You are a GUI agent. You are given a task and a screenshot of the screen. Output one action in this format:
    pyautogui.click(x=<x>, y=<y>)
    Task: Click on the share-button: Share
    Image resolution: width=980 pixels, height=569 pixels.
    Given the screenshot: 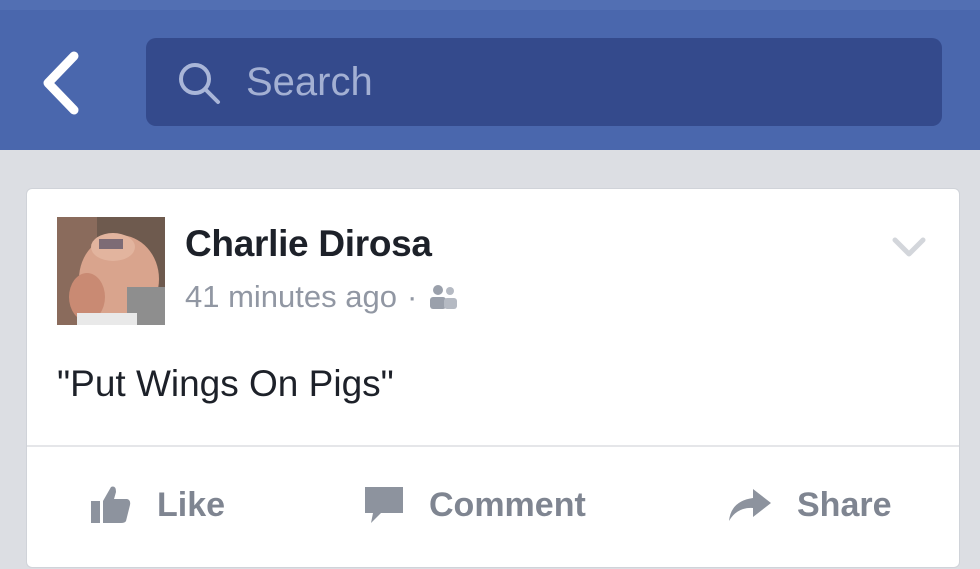 What is the action you would take?
    pyautogui.click(x=809, y=505)
    